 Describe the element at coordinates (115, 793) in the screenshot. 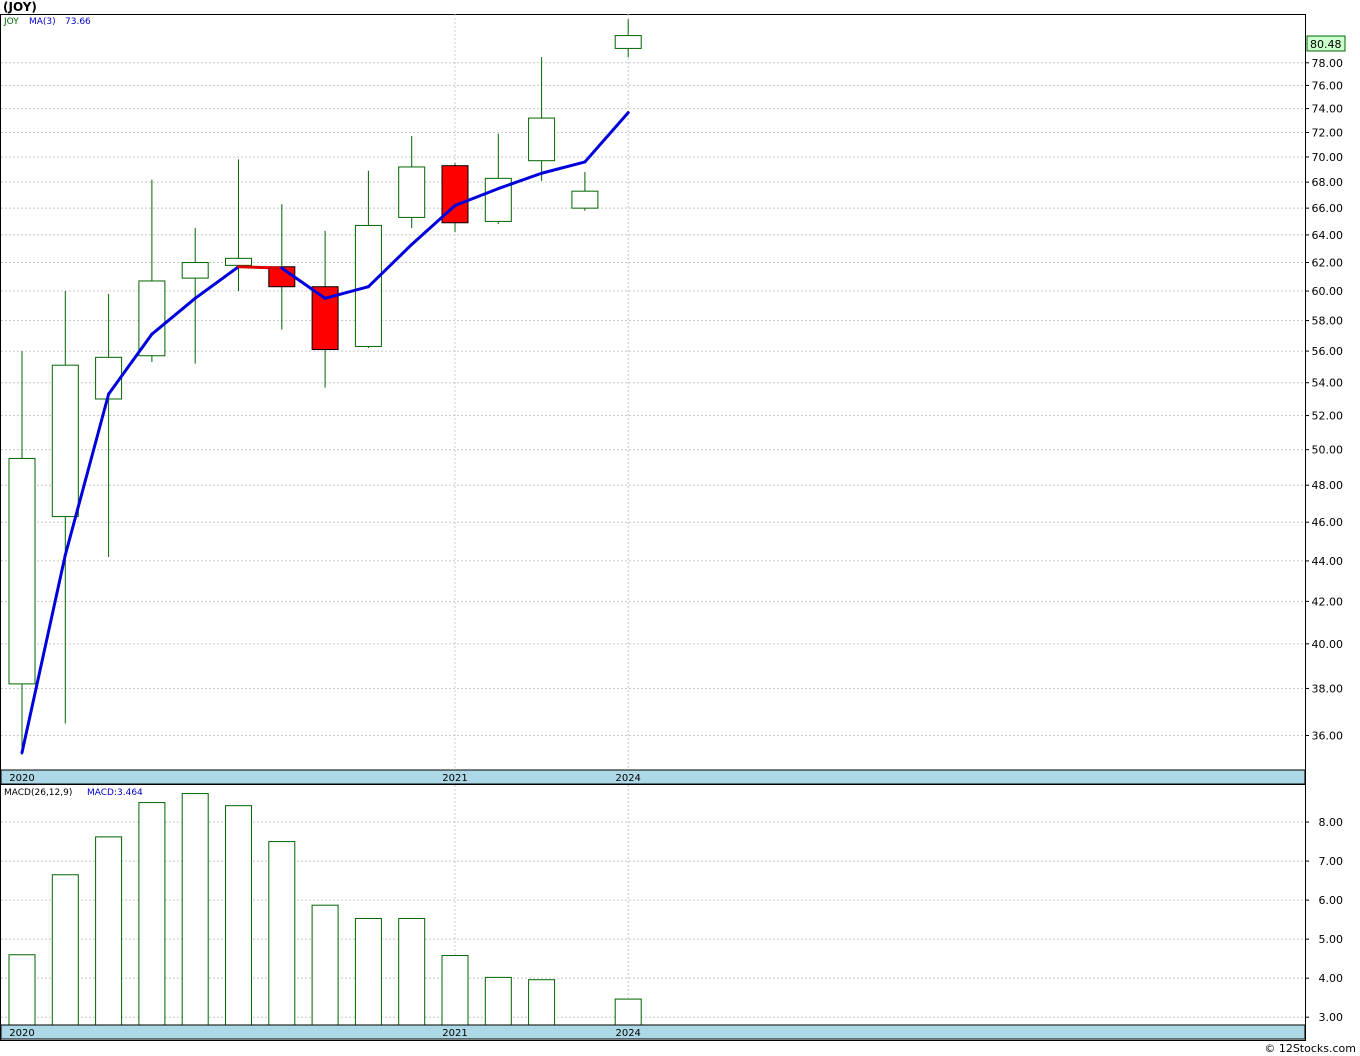

I see `macd-legend-value: MACD:3.464` at that location.